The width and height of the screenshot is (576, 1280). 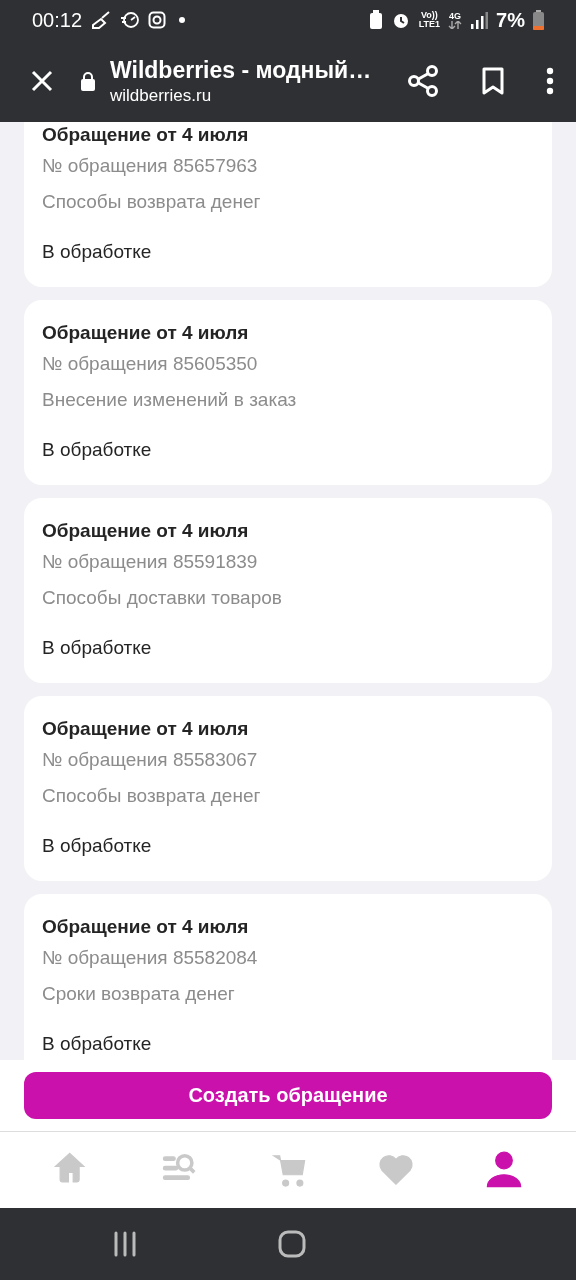 What do you see at coordinates (288, 590) in the screenshot?
I see `request-card: Обращение от 4 июля № обращения 85591839 Способы доставки товаров В обработке` at bounding box center [288, 590].